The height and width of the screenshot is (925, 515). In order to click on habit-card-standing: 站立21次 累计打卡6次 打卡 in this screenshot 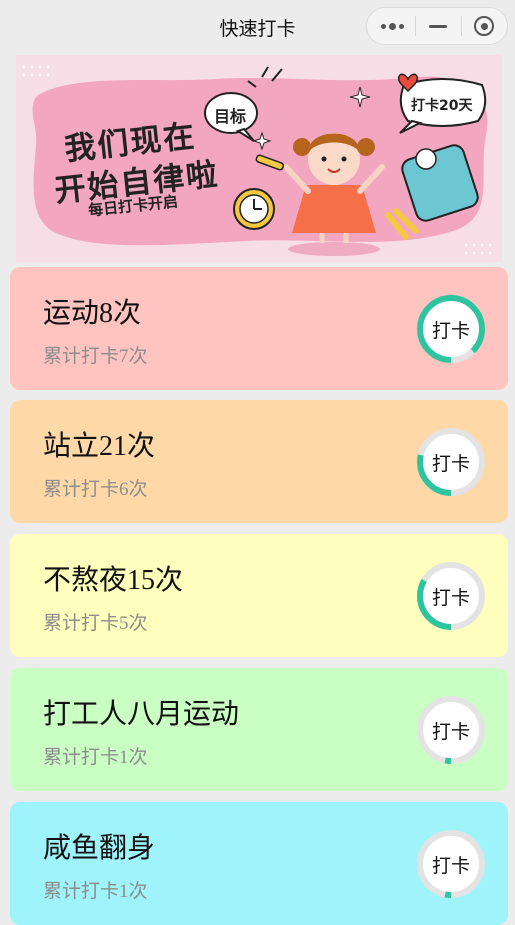, I will do `click(259, 461)`.